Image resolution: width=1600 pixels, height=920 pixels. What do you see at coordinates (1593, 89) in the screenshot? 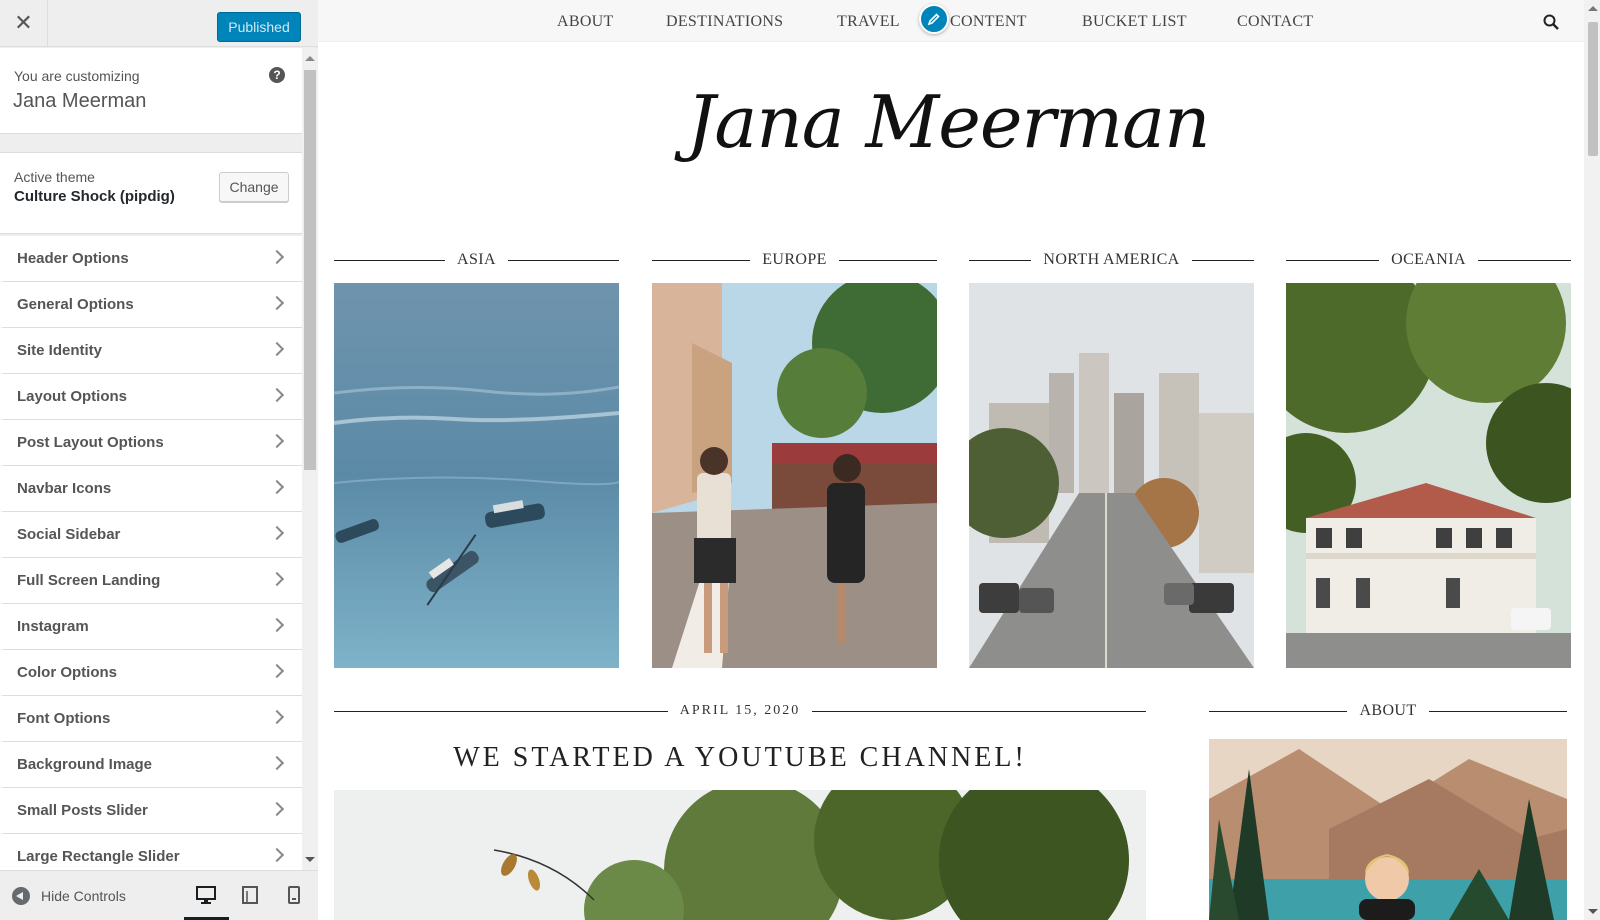
I see `preview-scrollbar-thumb` at bounding box center [1593, 89].